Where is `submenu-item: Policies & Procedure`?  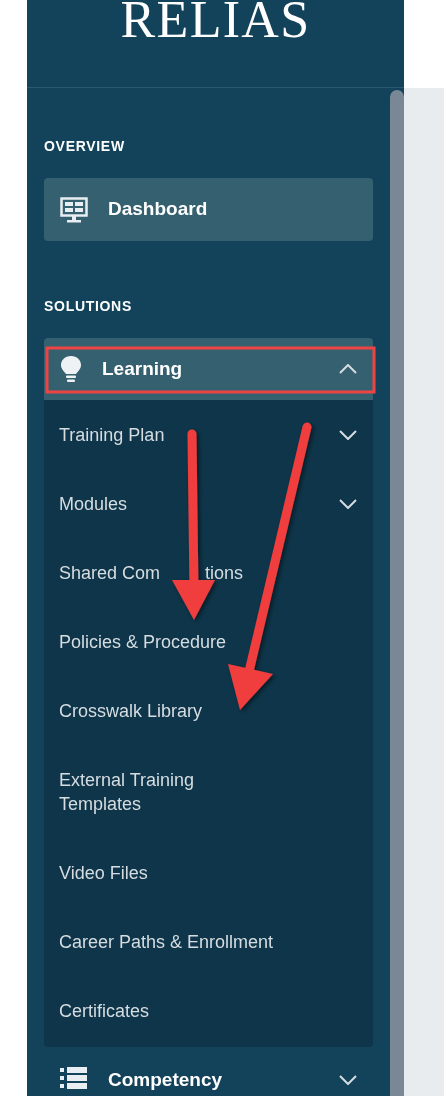 submenu-item: Policies & Procedure is located at coordinates (208, 641).